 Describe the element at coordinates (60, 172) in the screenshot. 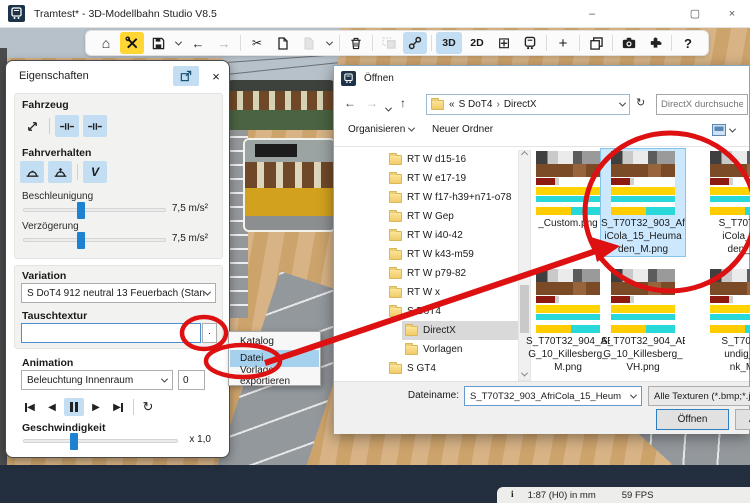

I see `pantograph-up-button-active` at that location.